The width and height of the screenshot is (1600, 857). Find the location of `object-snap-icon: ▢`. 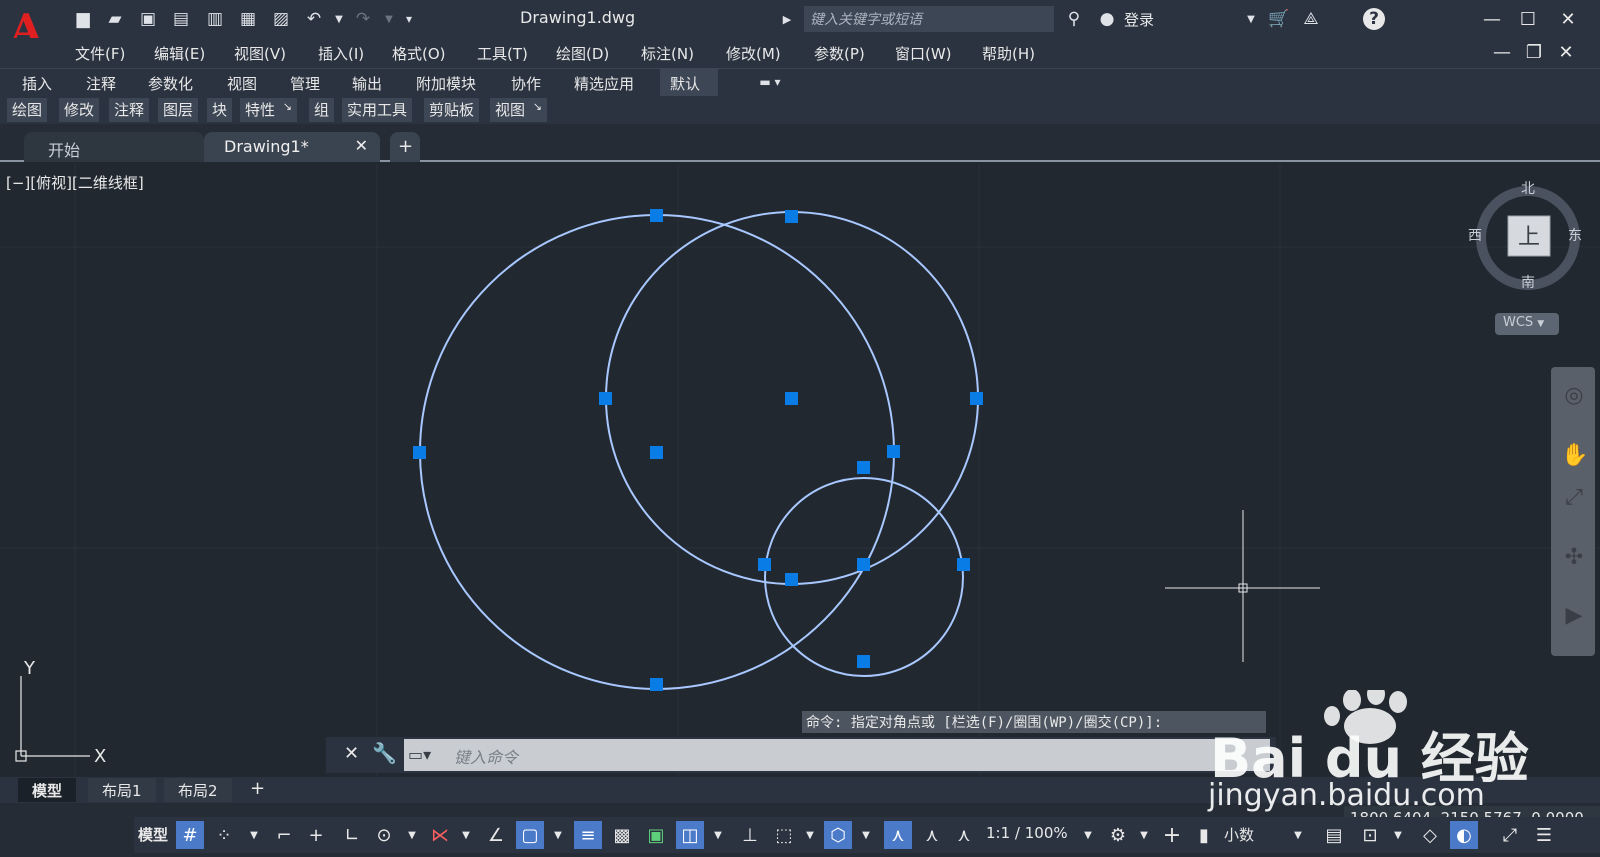

object-snap-icon: ▢ is located at coordinates (530, 835).